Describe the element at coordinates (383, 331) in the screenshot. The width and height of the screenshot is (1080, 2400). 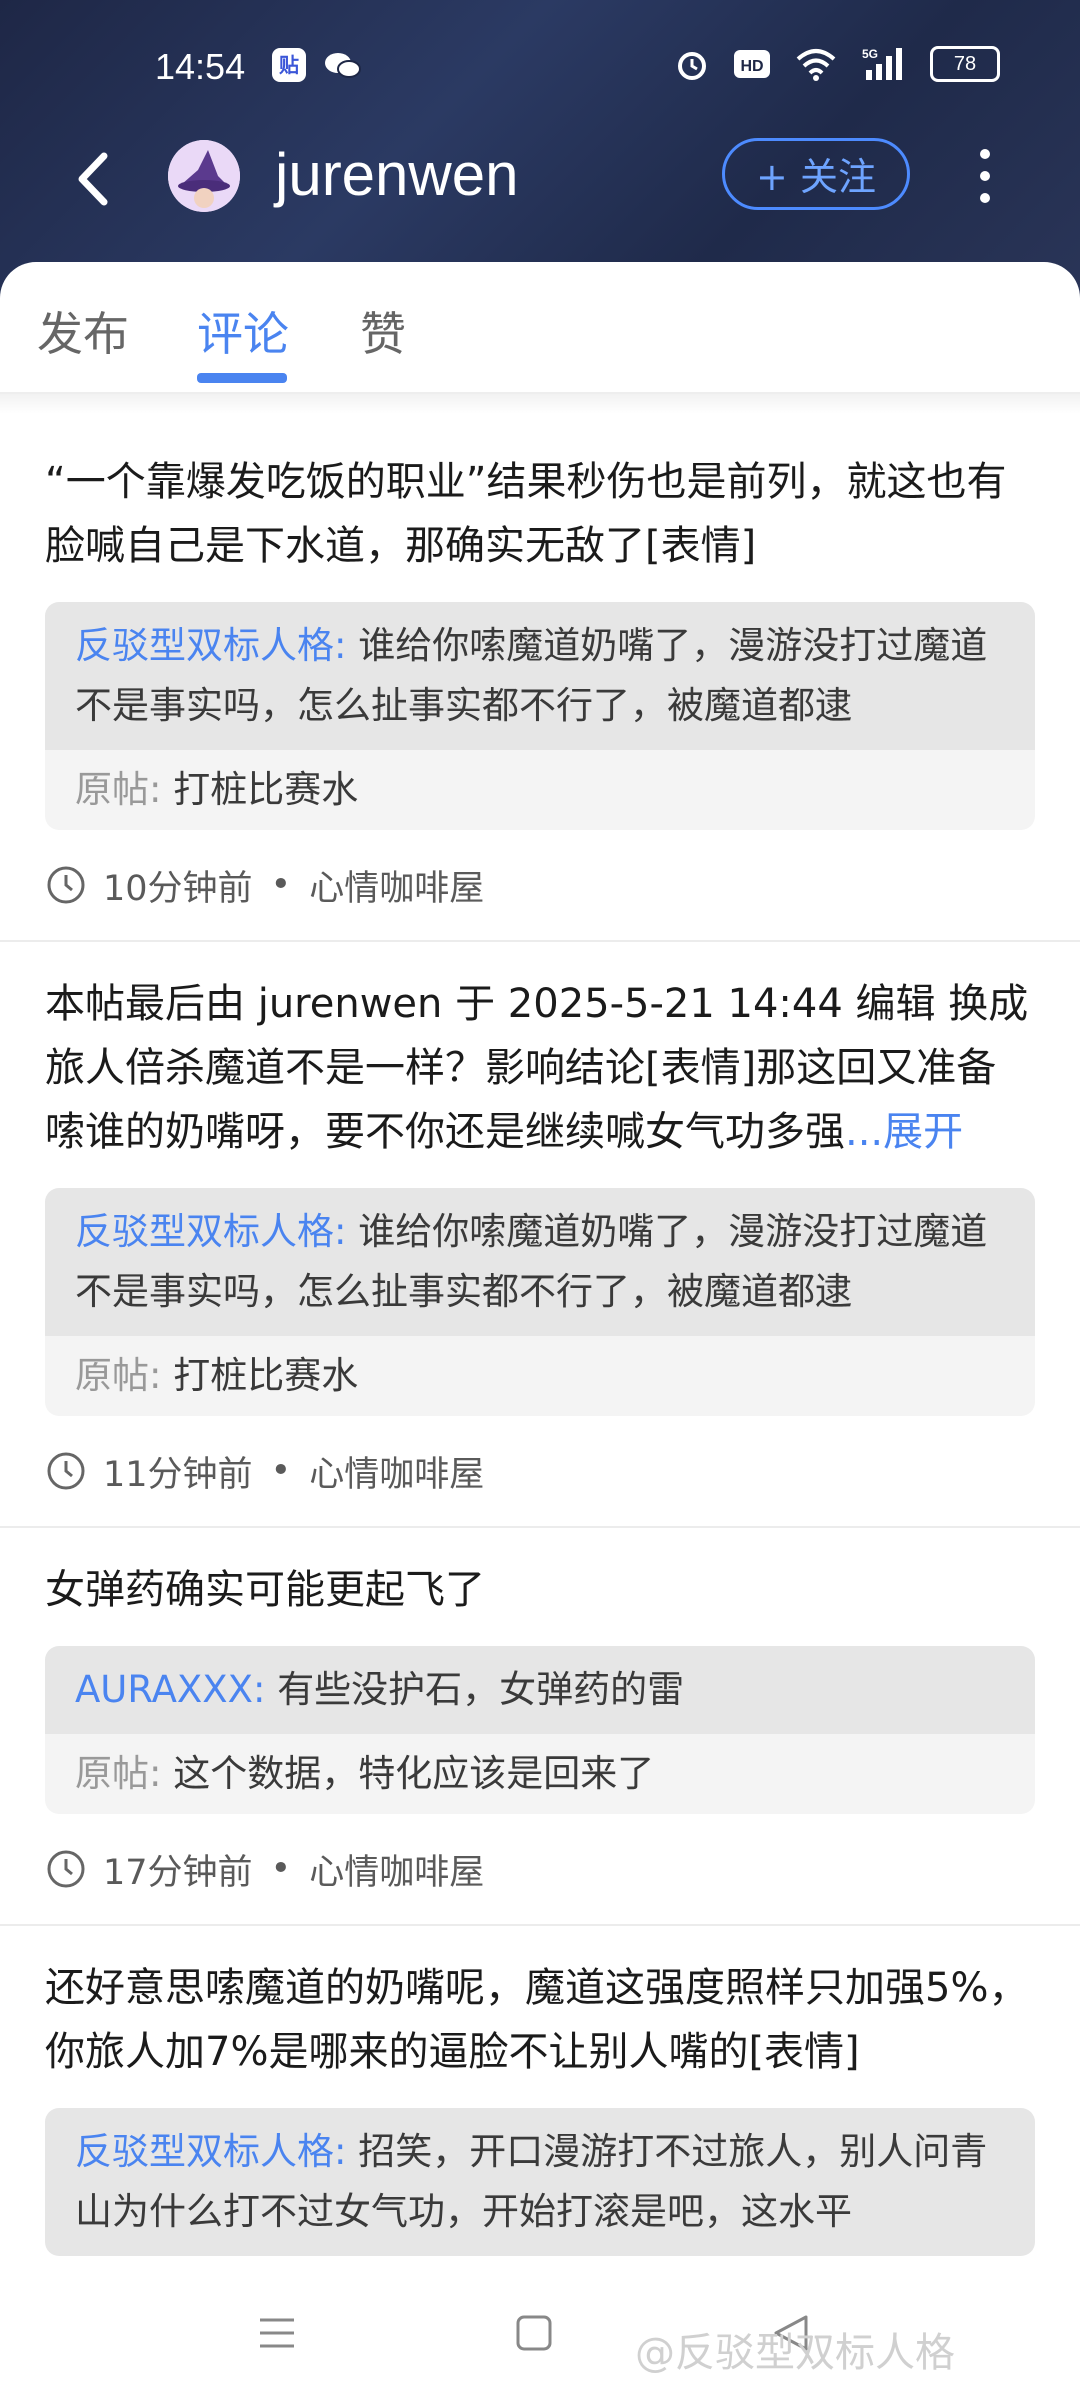
I see `tab-likes: 赞` at that location.